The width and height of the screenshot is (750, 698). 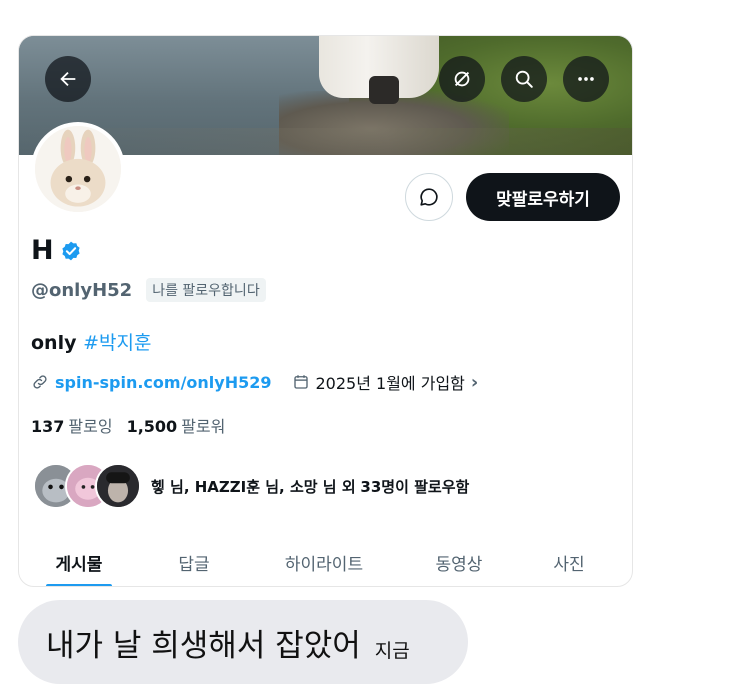 What do you see at coordinates (253, 486) in the screenshot?
I see `followed-by-names: 헿 님, HAZZI훈 님, 소망 님 외` at bounding box center [253, 486].